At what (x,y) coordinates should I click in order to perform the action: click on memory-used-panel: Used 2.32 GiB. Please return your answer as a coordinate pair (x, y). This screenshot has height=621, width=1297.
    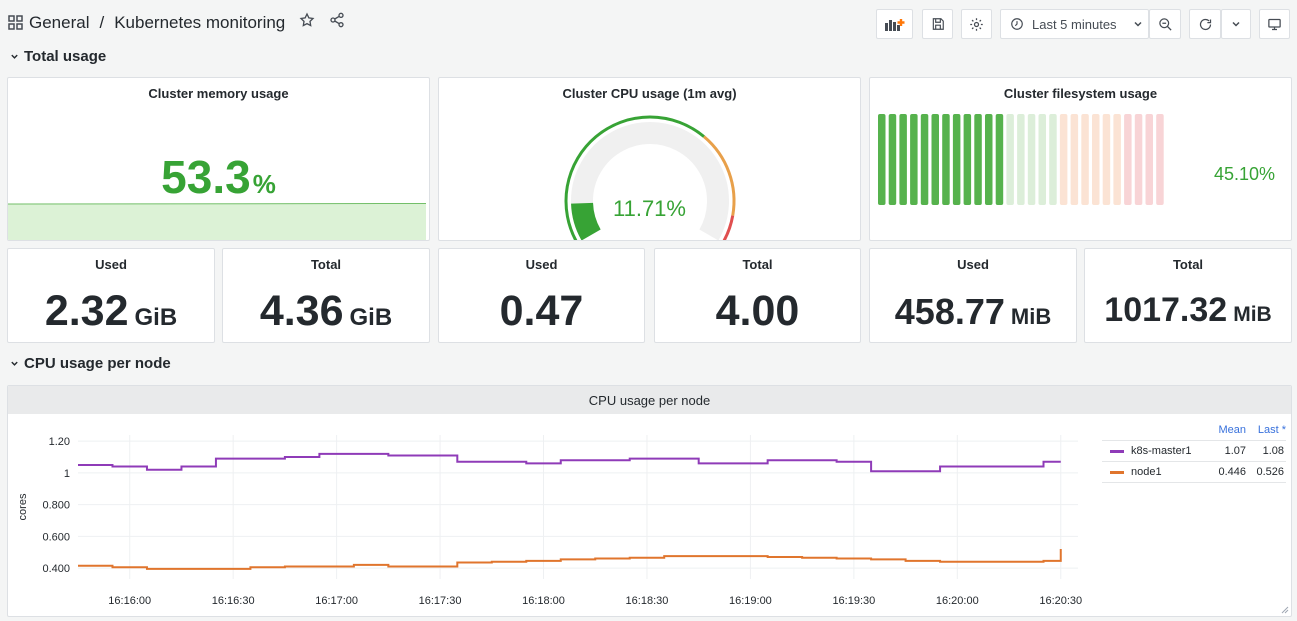
    Looking at the image, I should click on (111, 295).